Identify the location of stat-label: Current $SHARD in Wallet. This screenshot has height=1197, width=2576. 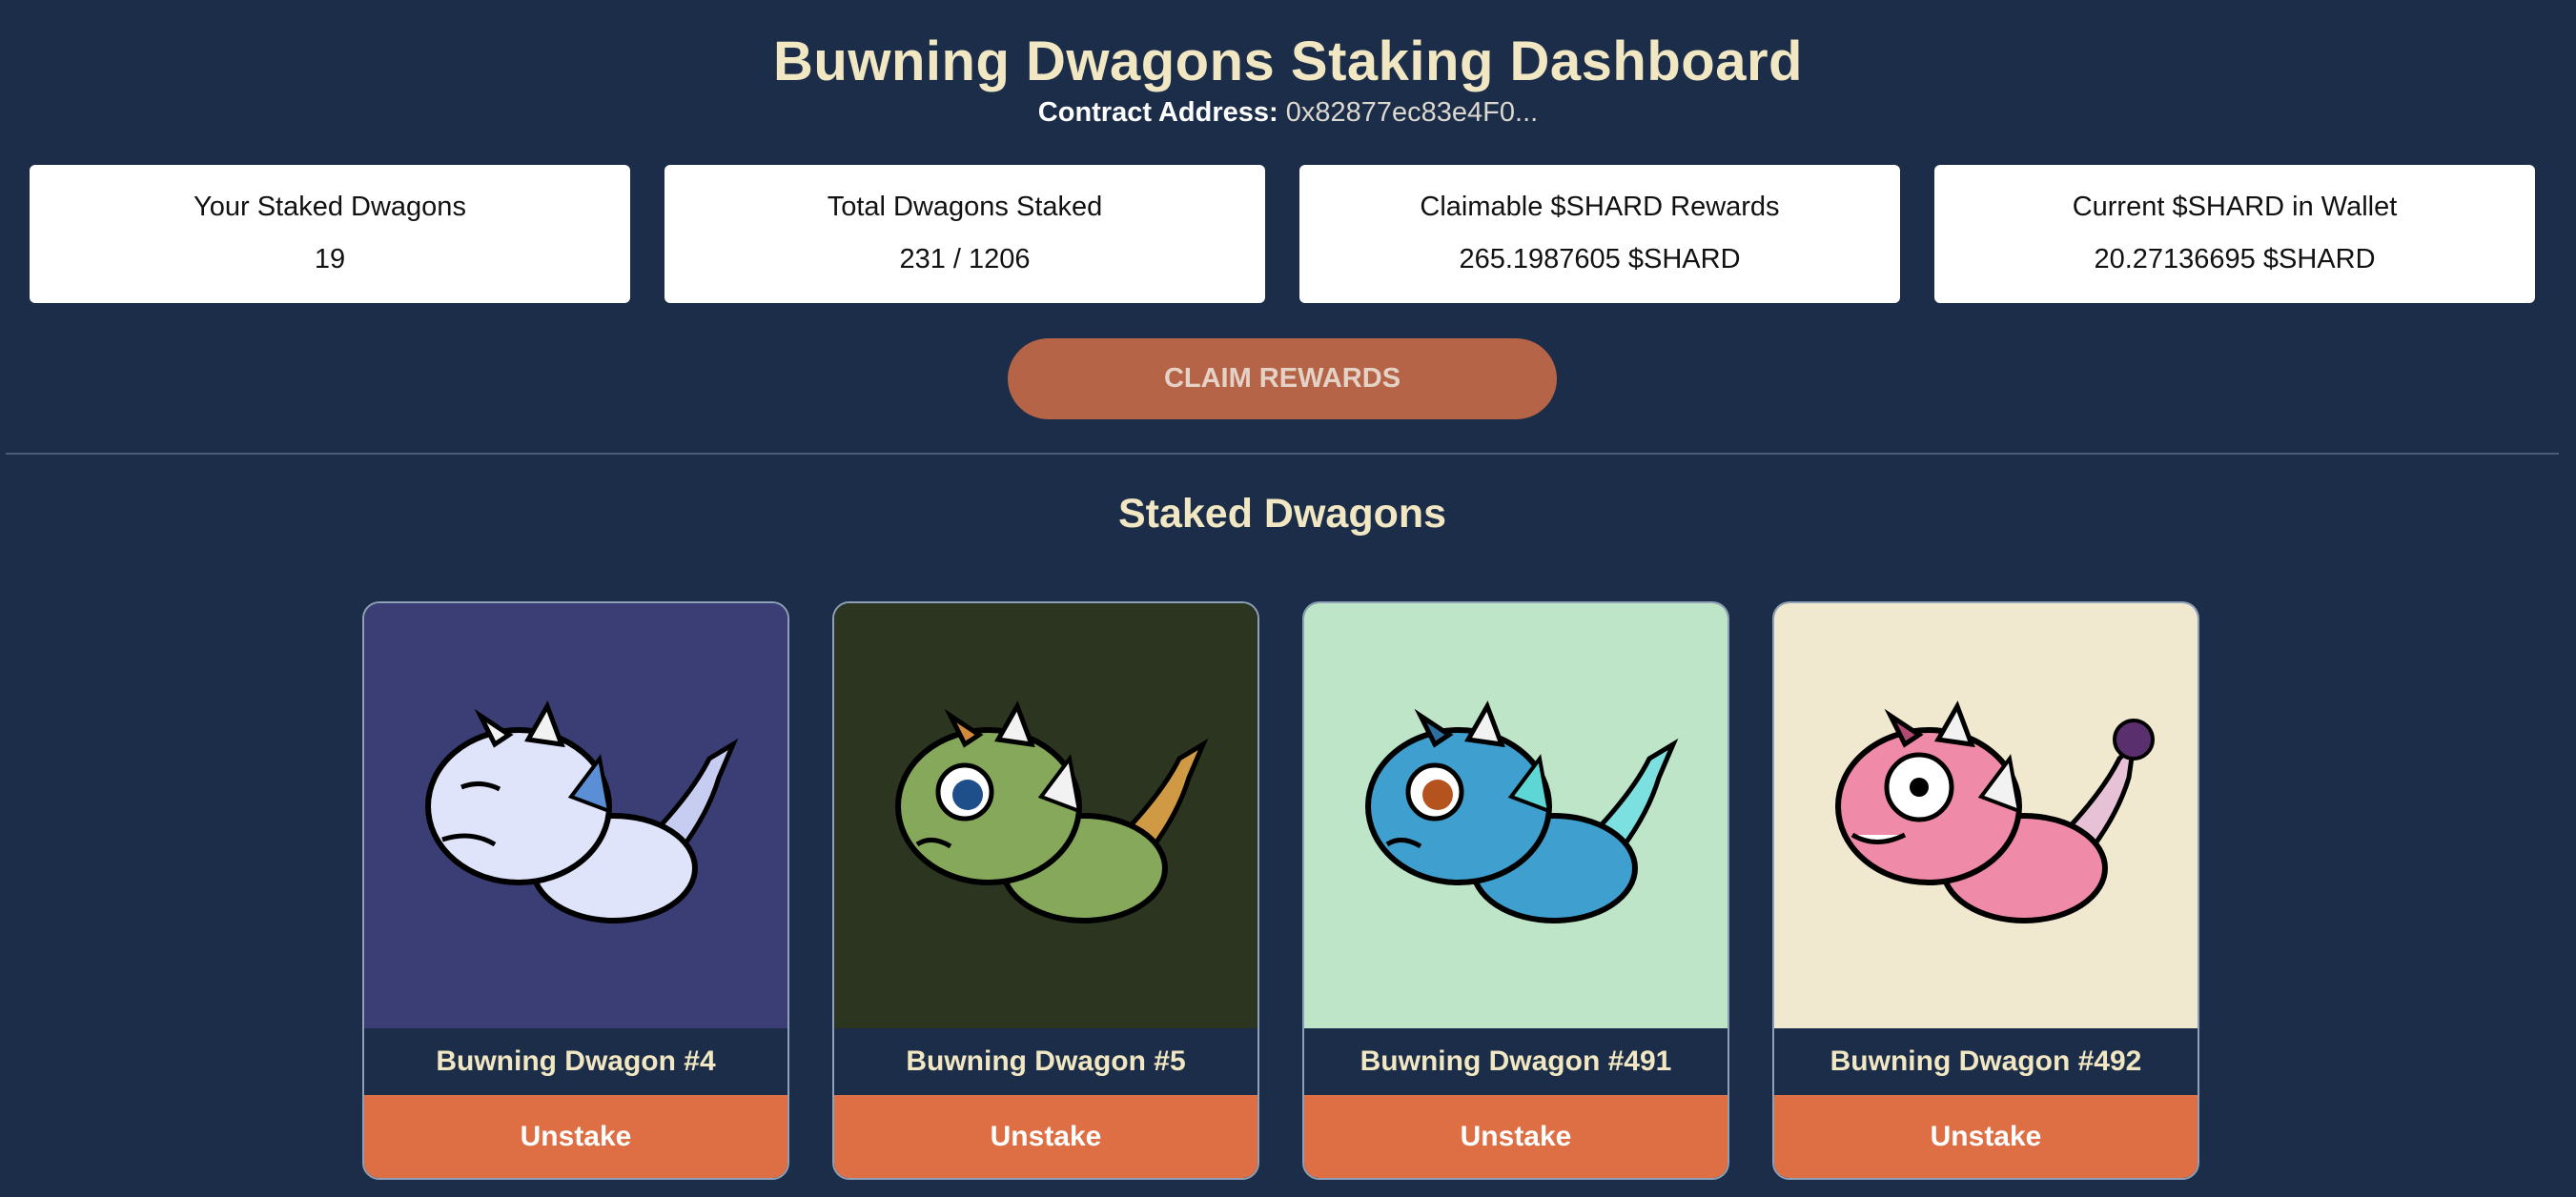
(2235, 207).